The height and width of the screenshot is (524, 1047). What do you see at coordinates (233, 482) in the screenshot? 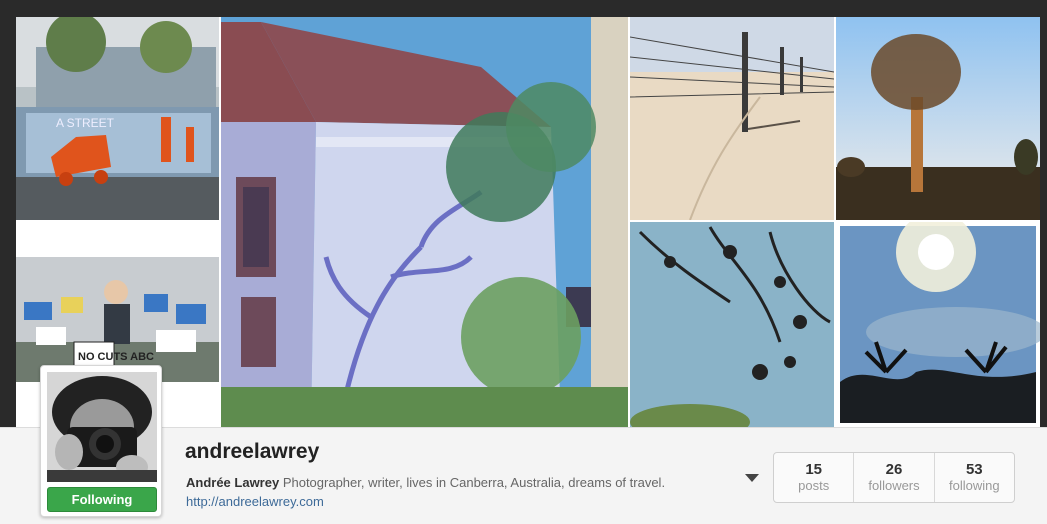
I see `profile-full-name: Andrée Lawrey` at bounding box center [233, 482].